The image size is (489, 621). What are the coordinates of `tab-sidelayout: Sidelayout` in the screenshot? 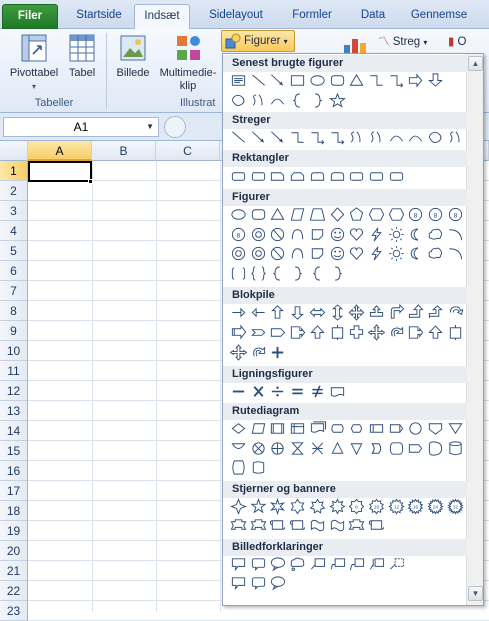 It's located at (236, 16).